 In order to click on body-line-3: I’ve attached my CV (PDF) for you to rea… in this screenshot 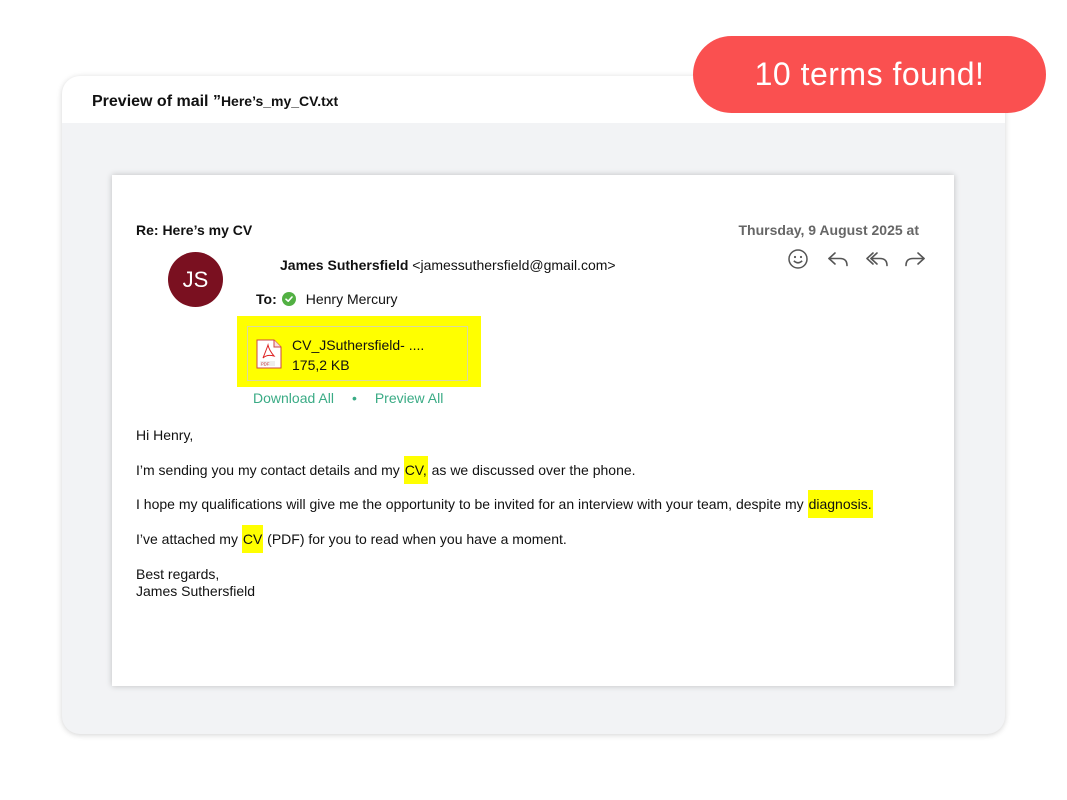, I will do `click(351, 539)`.